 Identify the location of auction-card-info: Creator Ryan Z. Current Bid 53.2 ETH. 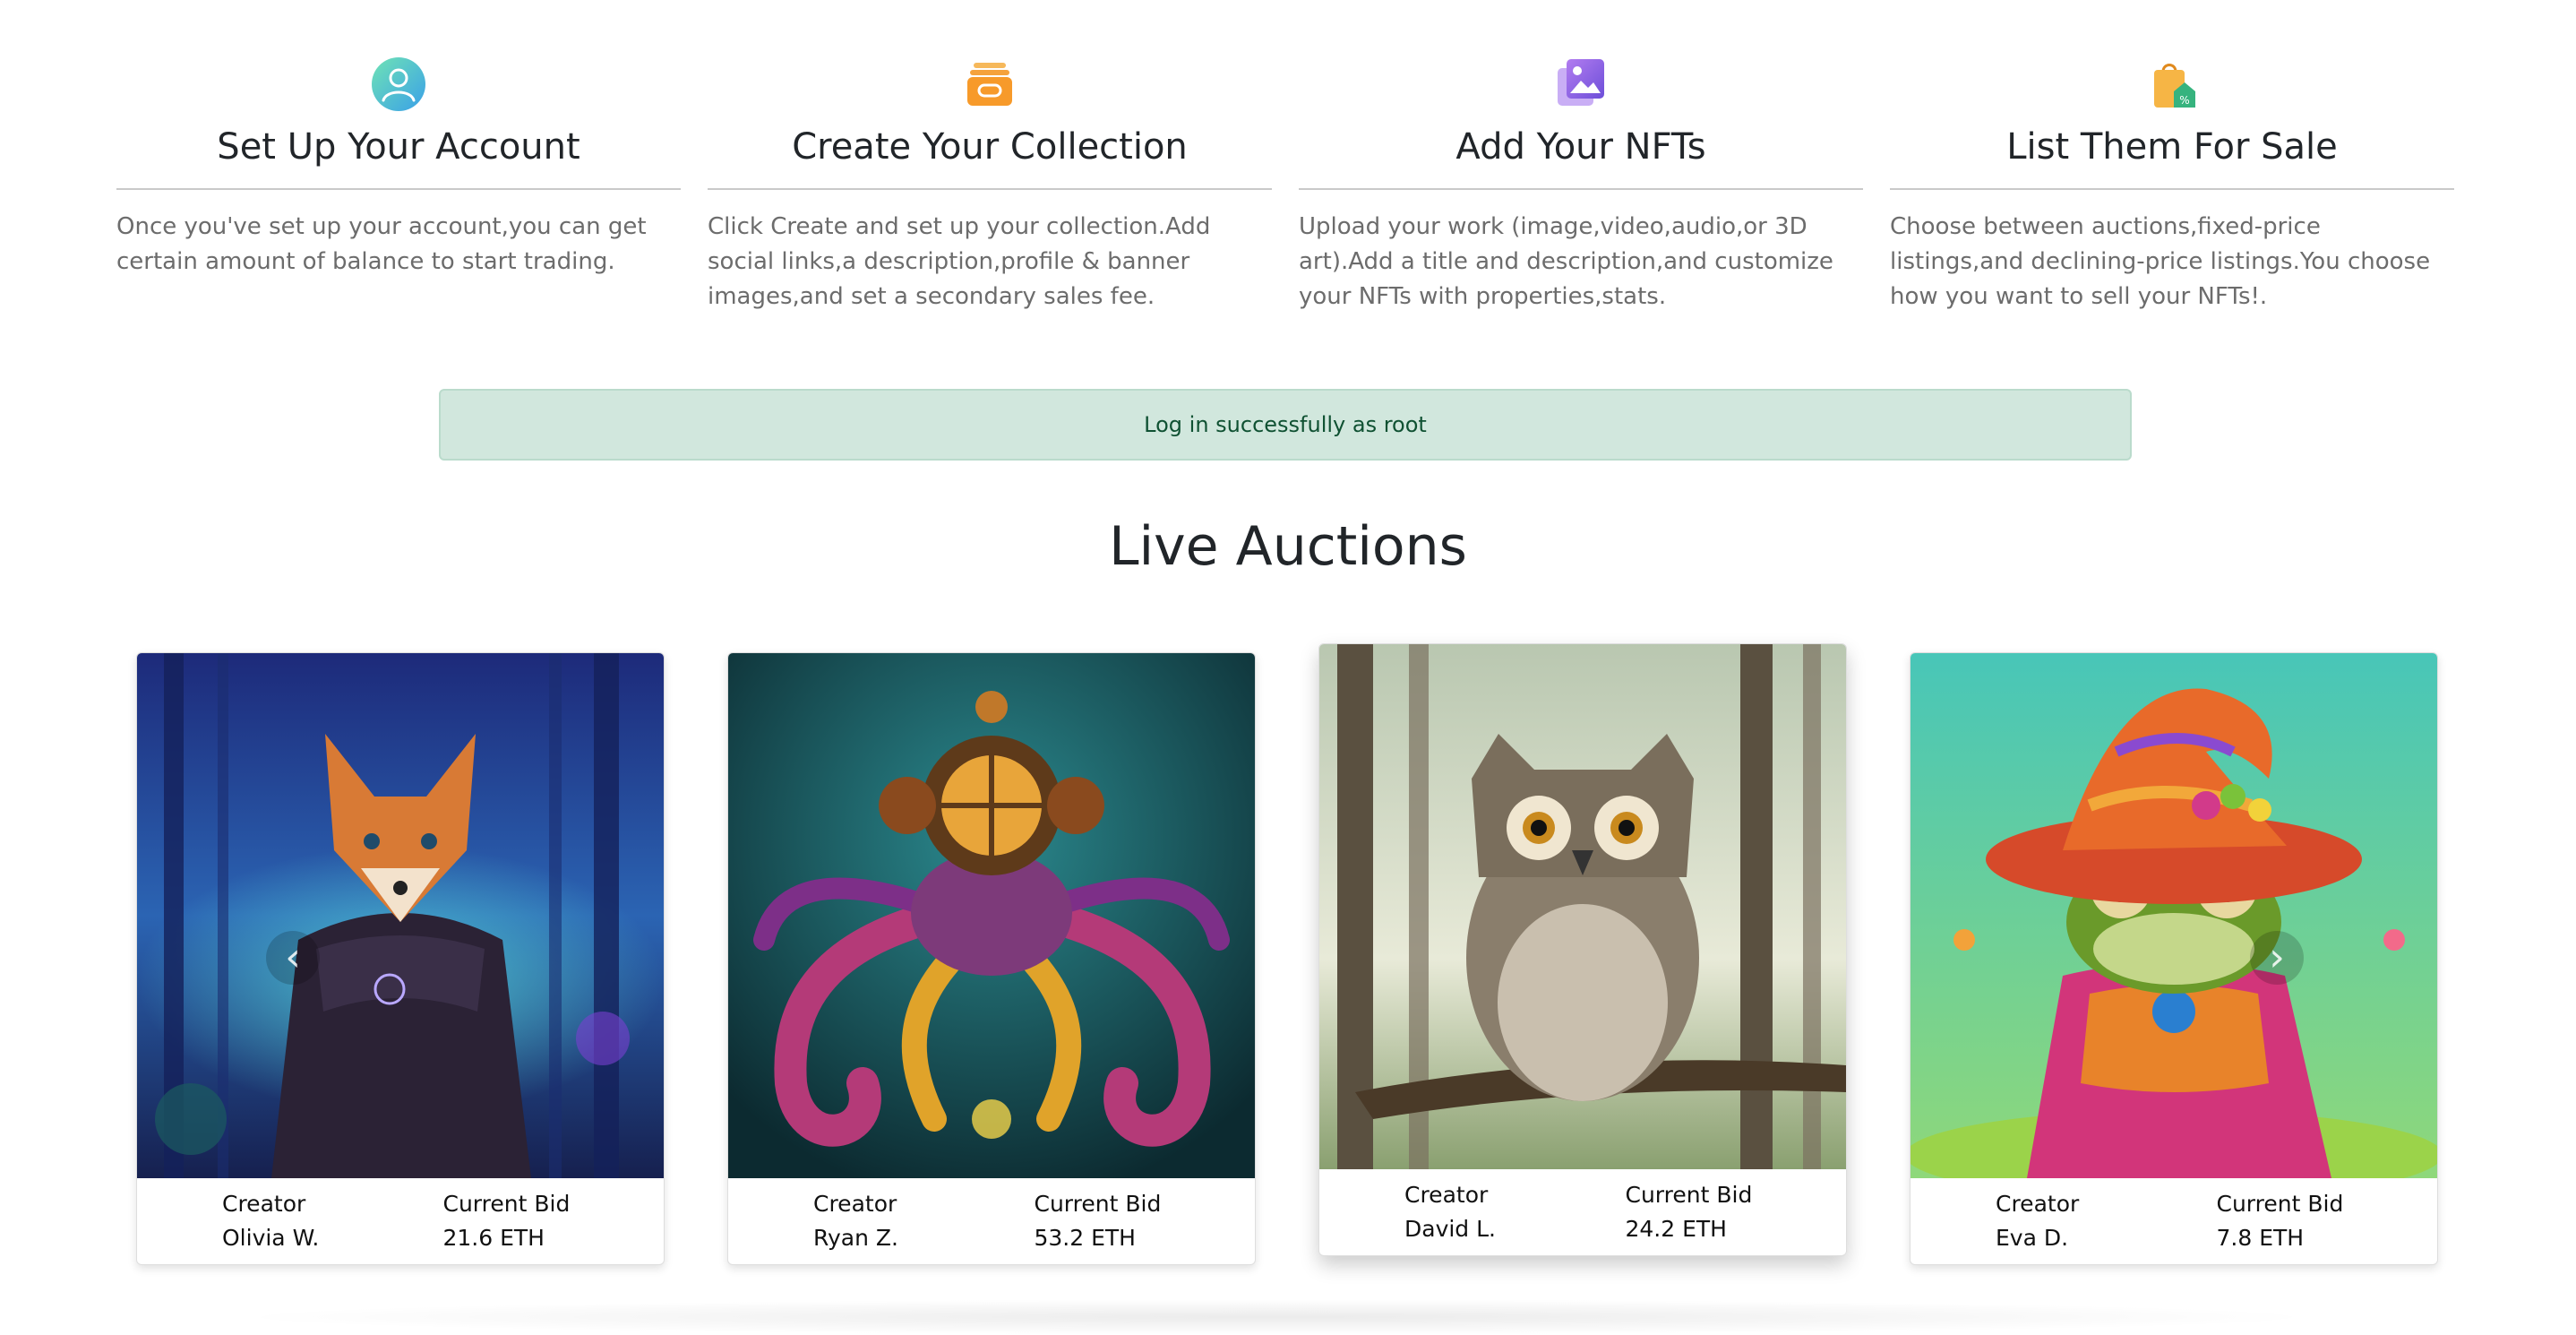
(991, 1221).